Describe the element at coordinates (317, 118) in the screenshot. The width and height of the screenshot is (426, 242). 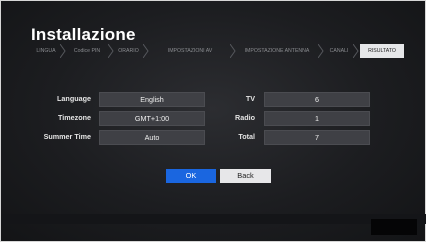
I see `radio-count: 1` at that location.